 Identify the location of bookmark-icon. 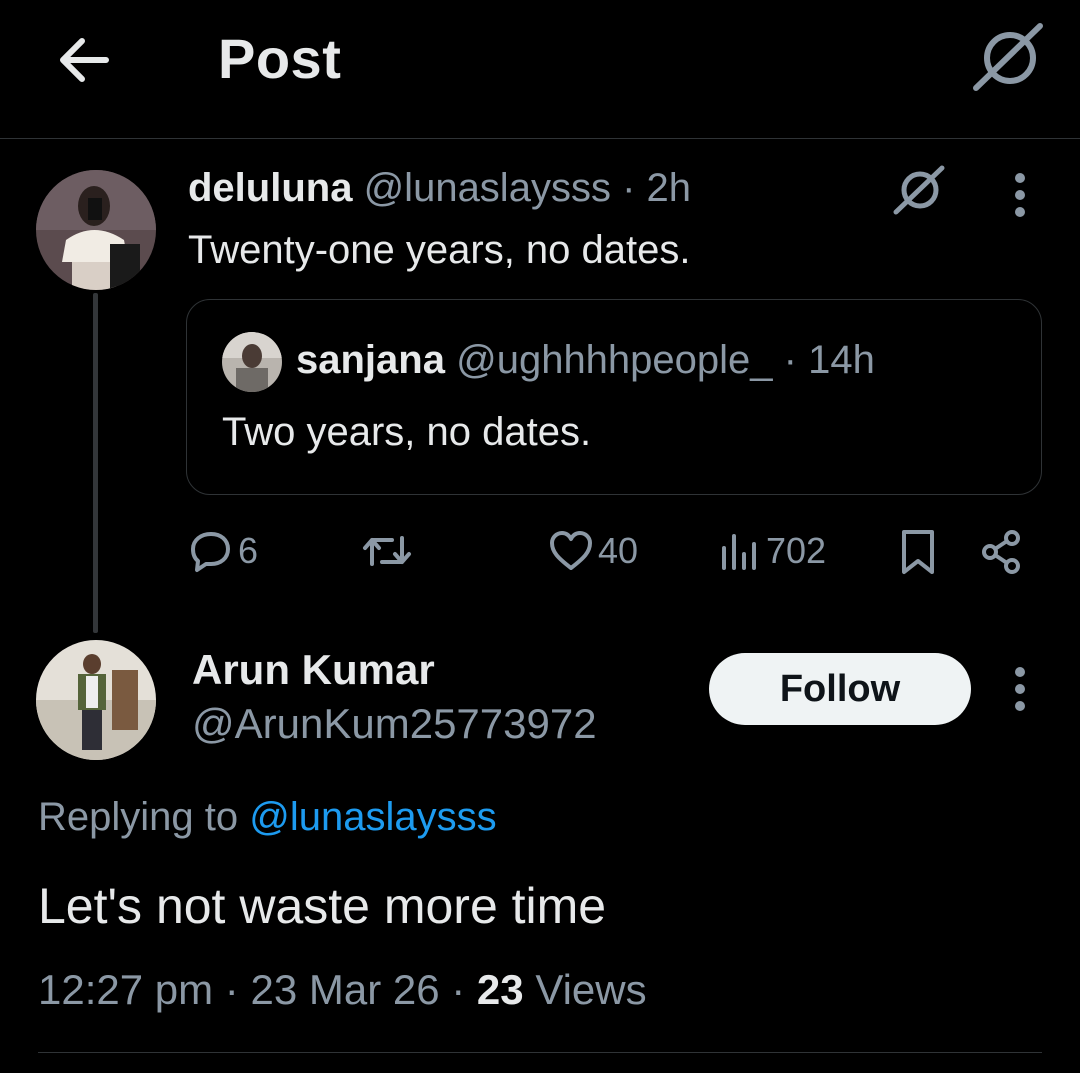
(918, 552).